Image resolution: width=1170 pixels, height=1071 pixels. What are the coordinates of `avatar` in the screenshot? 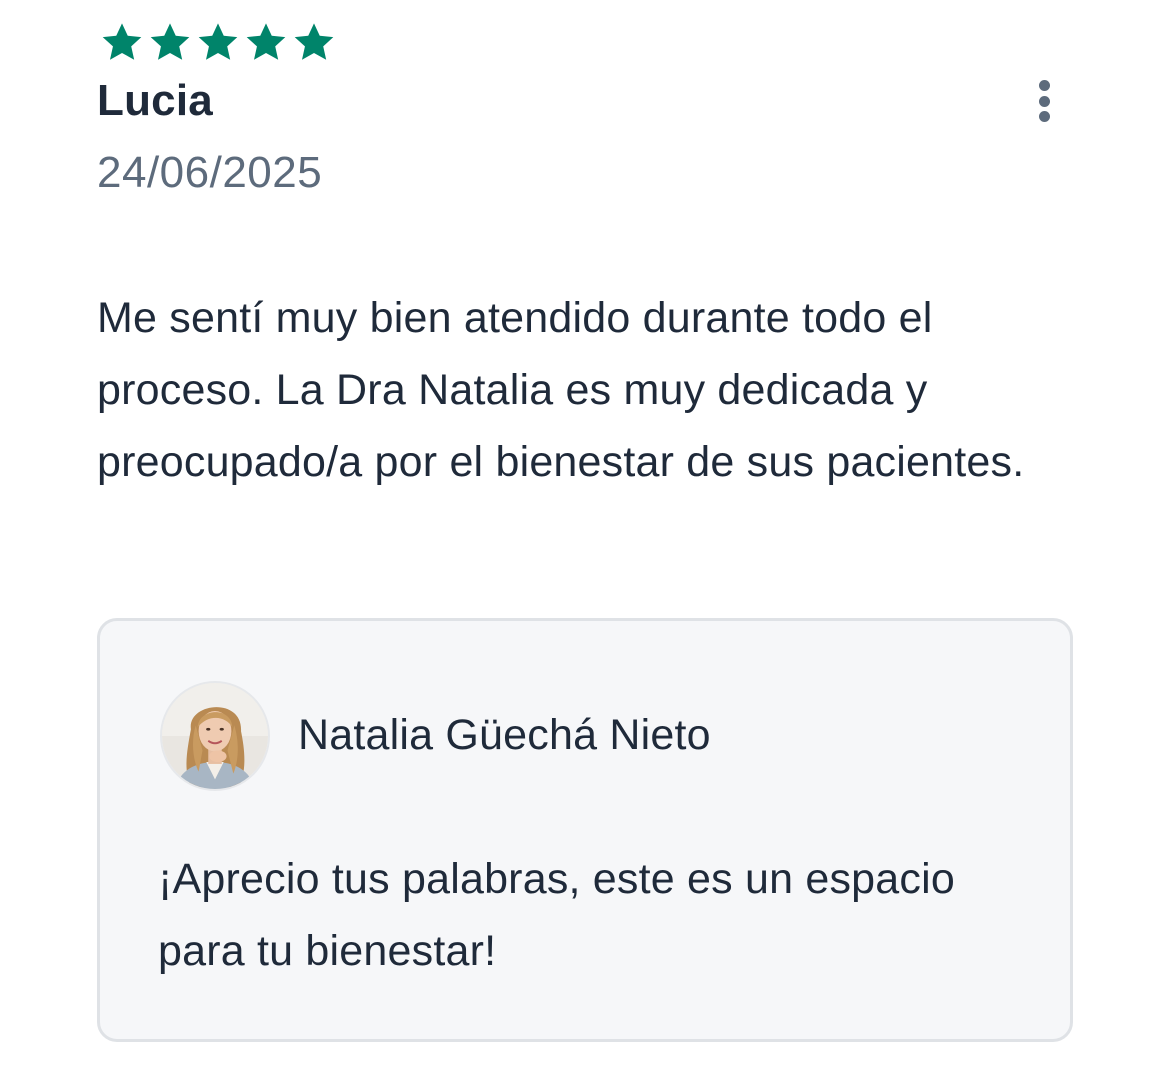 It's located at (215, 736).